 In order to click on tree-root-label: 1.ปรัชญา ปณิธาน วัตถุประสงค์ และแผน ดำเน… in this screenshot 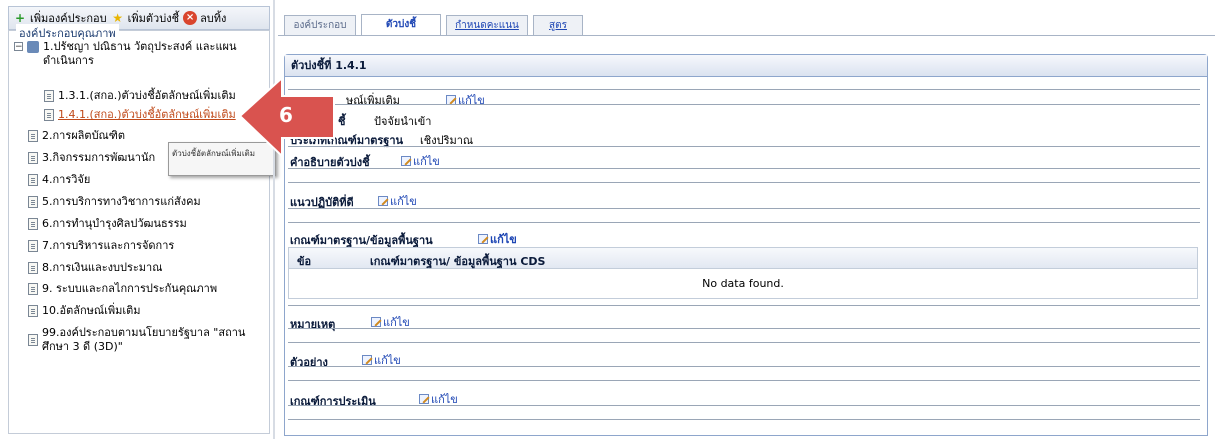, I will do `click(140, 53)`.